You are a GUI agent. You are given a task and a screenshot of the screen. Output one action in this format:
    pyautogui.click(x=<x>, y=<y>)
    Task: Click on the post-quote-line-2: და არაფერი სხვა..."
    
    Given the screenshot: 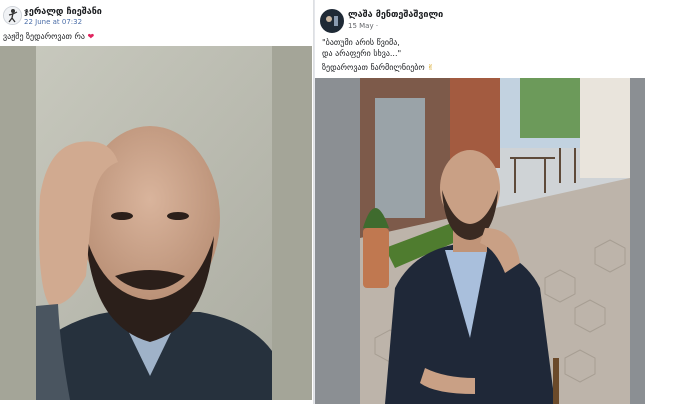 What is the action you would take?
    pyautogui.click(x=362, y=53)
    